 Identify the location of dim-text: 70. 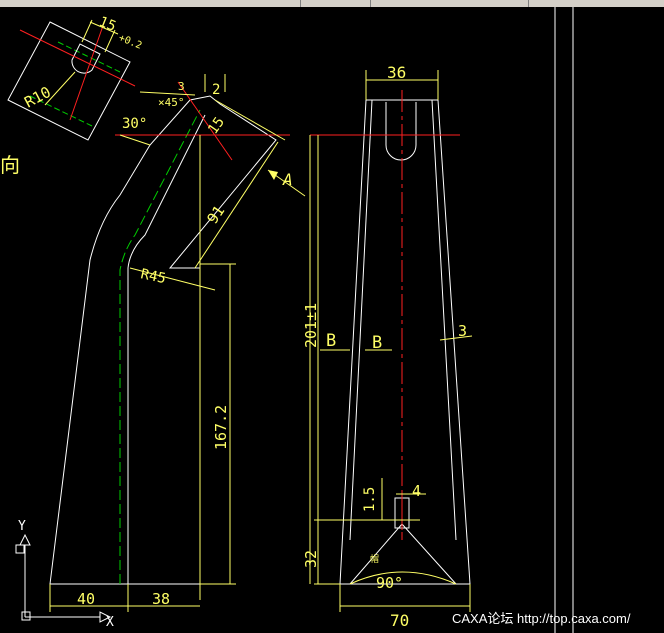
(399, 620).